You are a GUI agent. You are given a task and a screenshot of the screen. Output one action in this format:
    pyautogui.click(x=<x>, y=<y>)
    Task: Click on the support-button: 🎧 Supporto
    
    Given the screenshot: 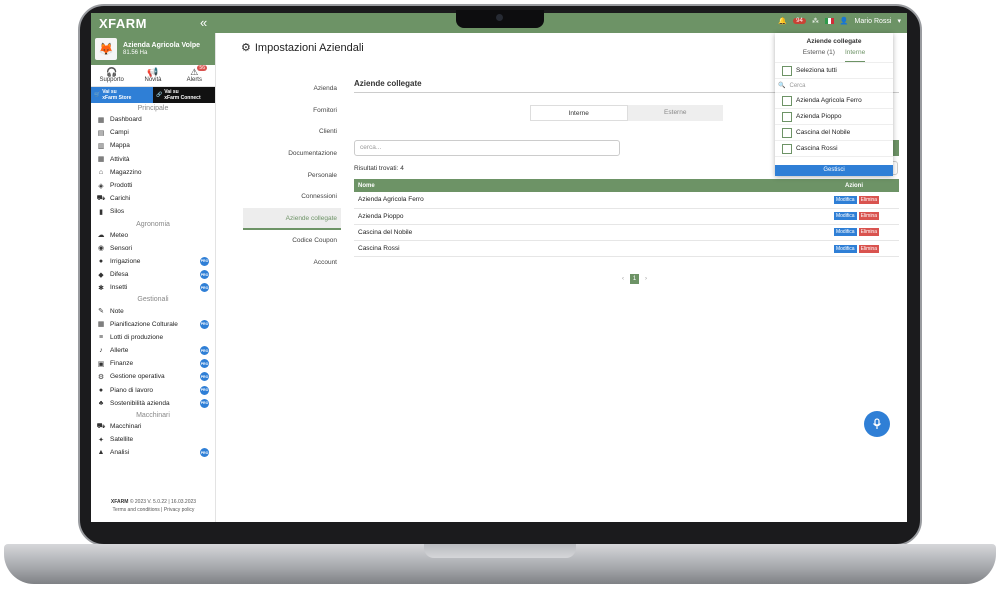 What is the action you would take?
    pyautogui.click(x=111, y=75)
    